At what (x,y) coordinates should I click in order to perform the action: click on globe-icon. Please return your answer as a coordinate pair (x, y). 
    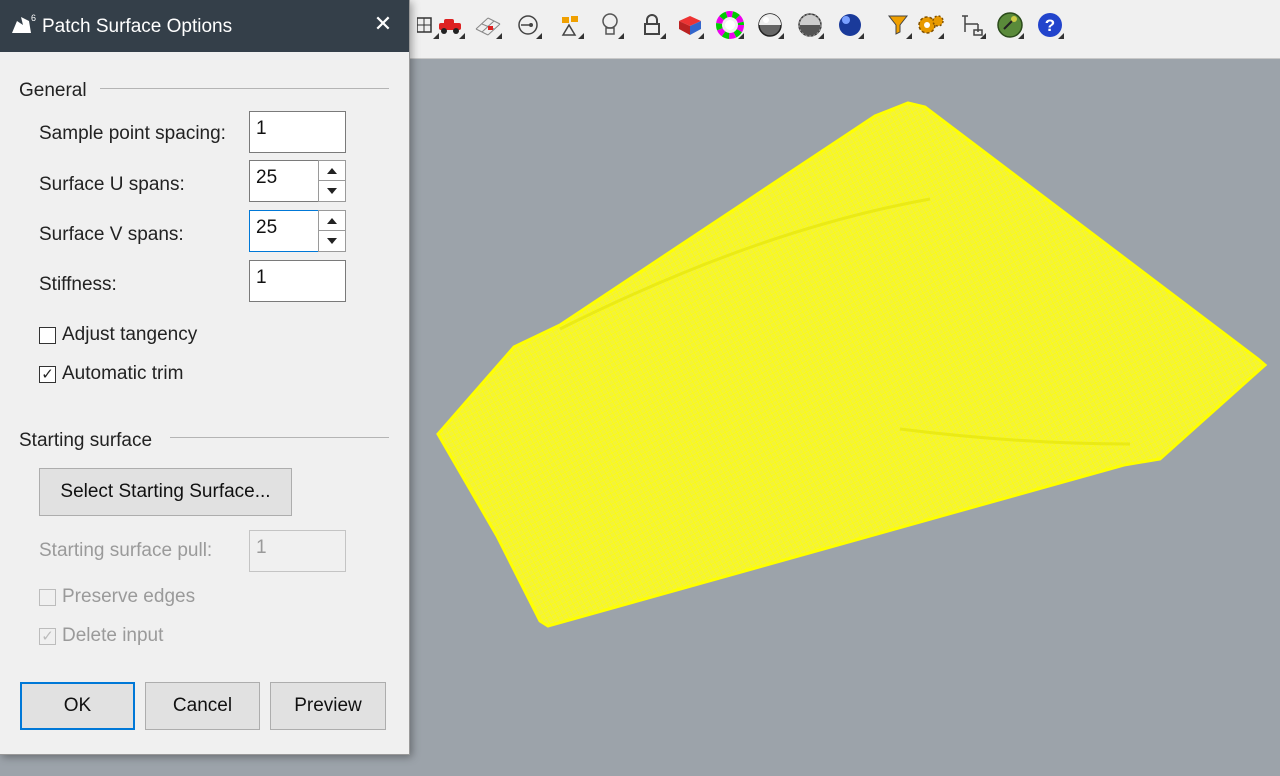
    Looking at the image, I should click on (1010, 25).